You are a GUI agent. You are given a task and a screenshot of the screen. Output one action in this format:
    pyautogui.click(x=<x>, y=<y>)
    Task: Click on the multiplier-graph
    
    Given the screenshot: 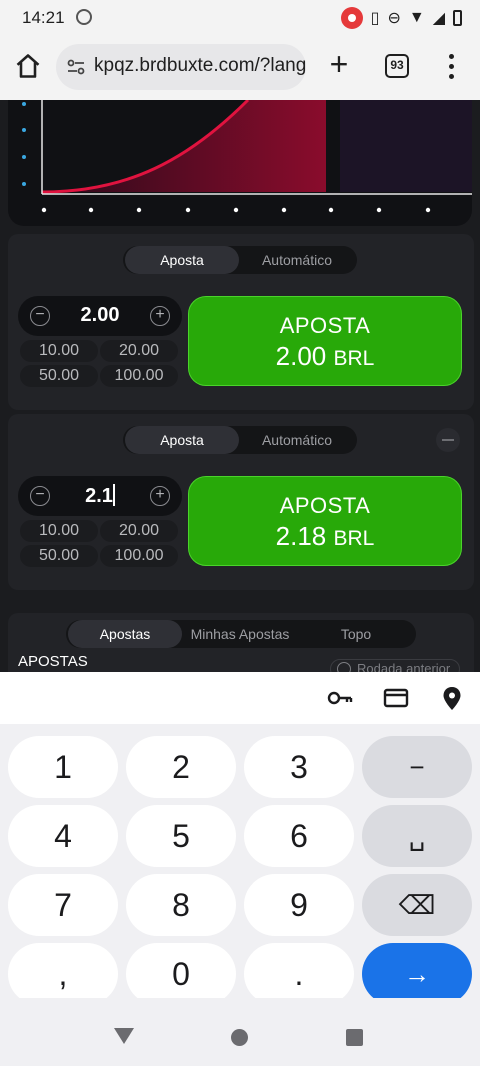 What is the action you would take?
    pyautogui.click(x=240, y=163)
    